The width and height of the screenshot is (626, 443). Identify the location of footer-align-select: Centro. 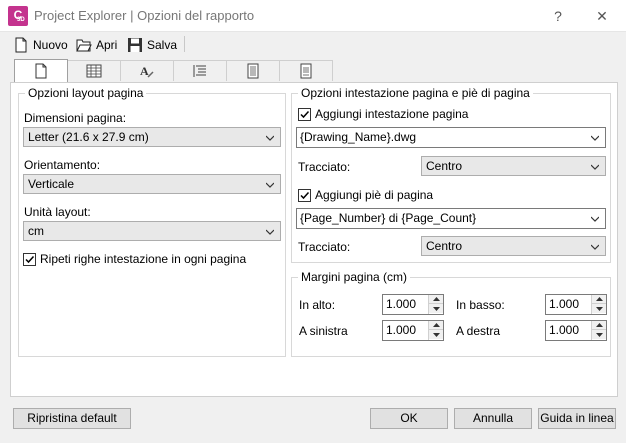
(513, 246).